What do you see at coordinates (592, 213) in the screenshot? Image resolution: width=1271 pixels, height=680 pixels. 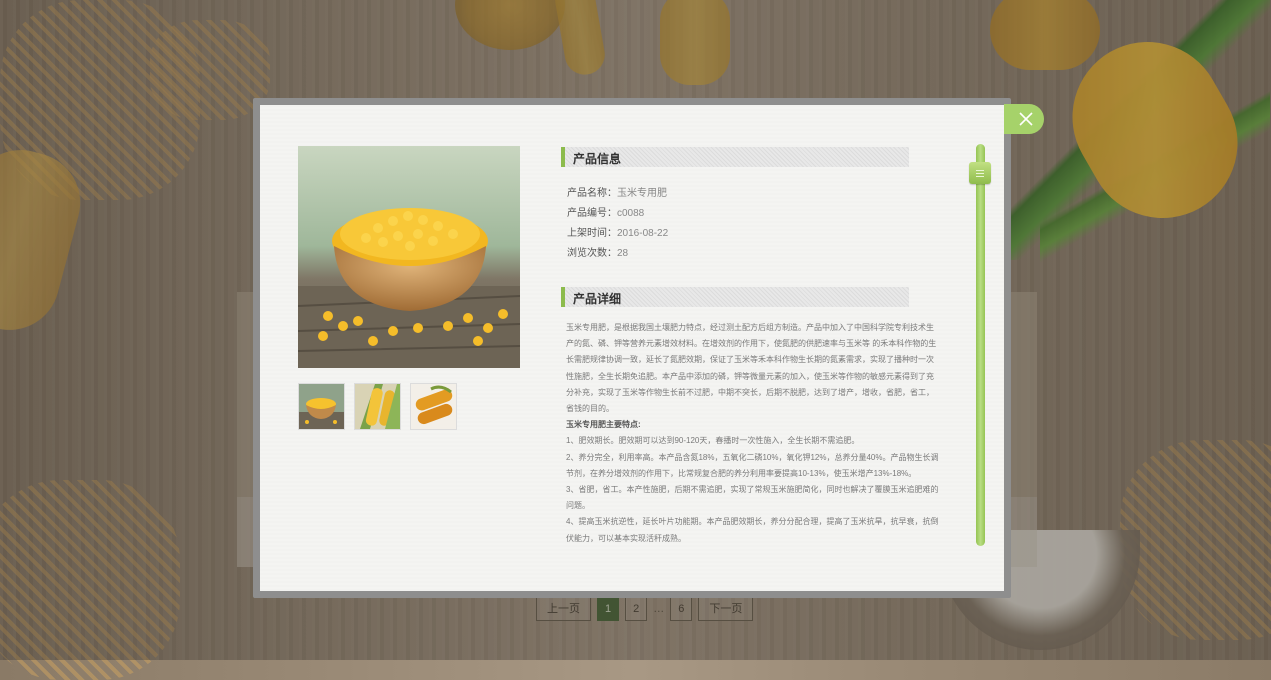 I see `info-label: 产品编号：` at bounding box center [592, 213].